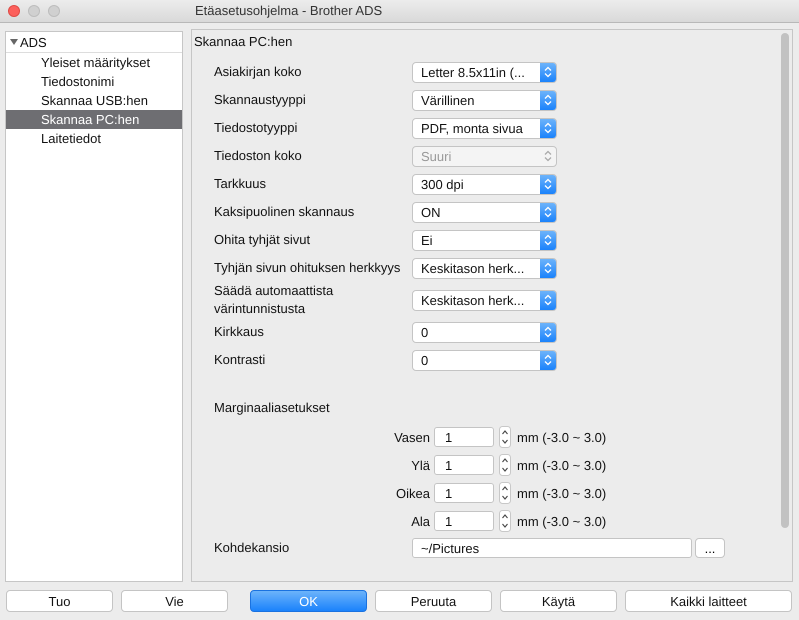  I want to click on setting-label: Skannaustyyppi, so click(260, 100).